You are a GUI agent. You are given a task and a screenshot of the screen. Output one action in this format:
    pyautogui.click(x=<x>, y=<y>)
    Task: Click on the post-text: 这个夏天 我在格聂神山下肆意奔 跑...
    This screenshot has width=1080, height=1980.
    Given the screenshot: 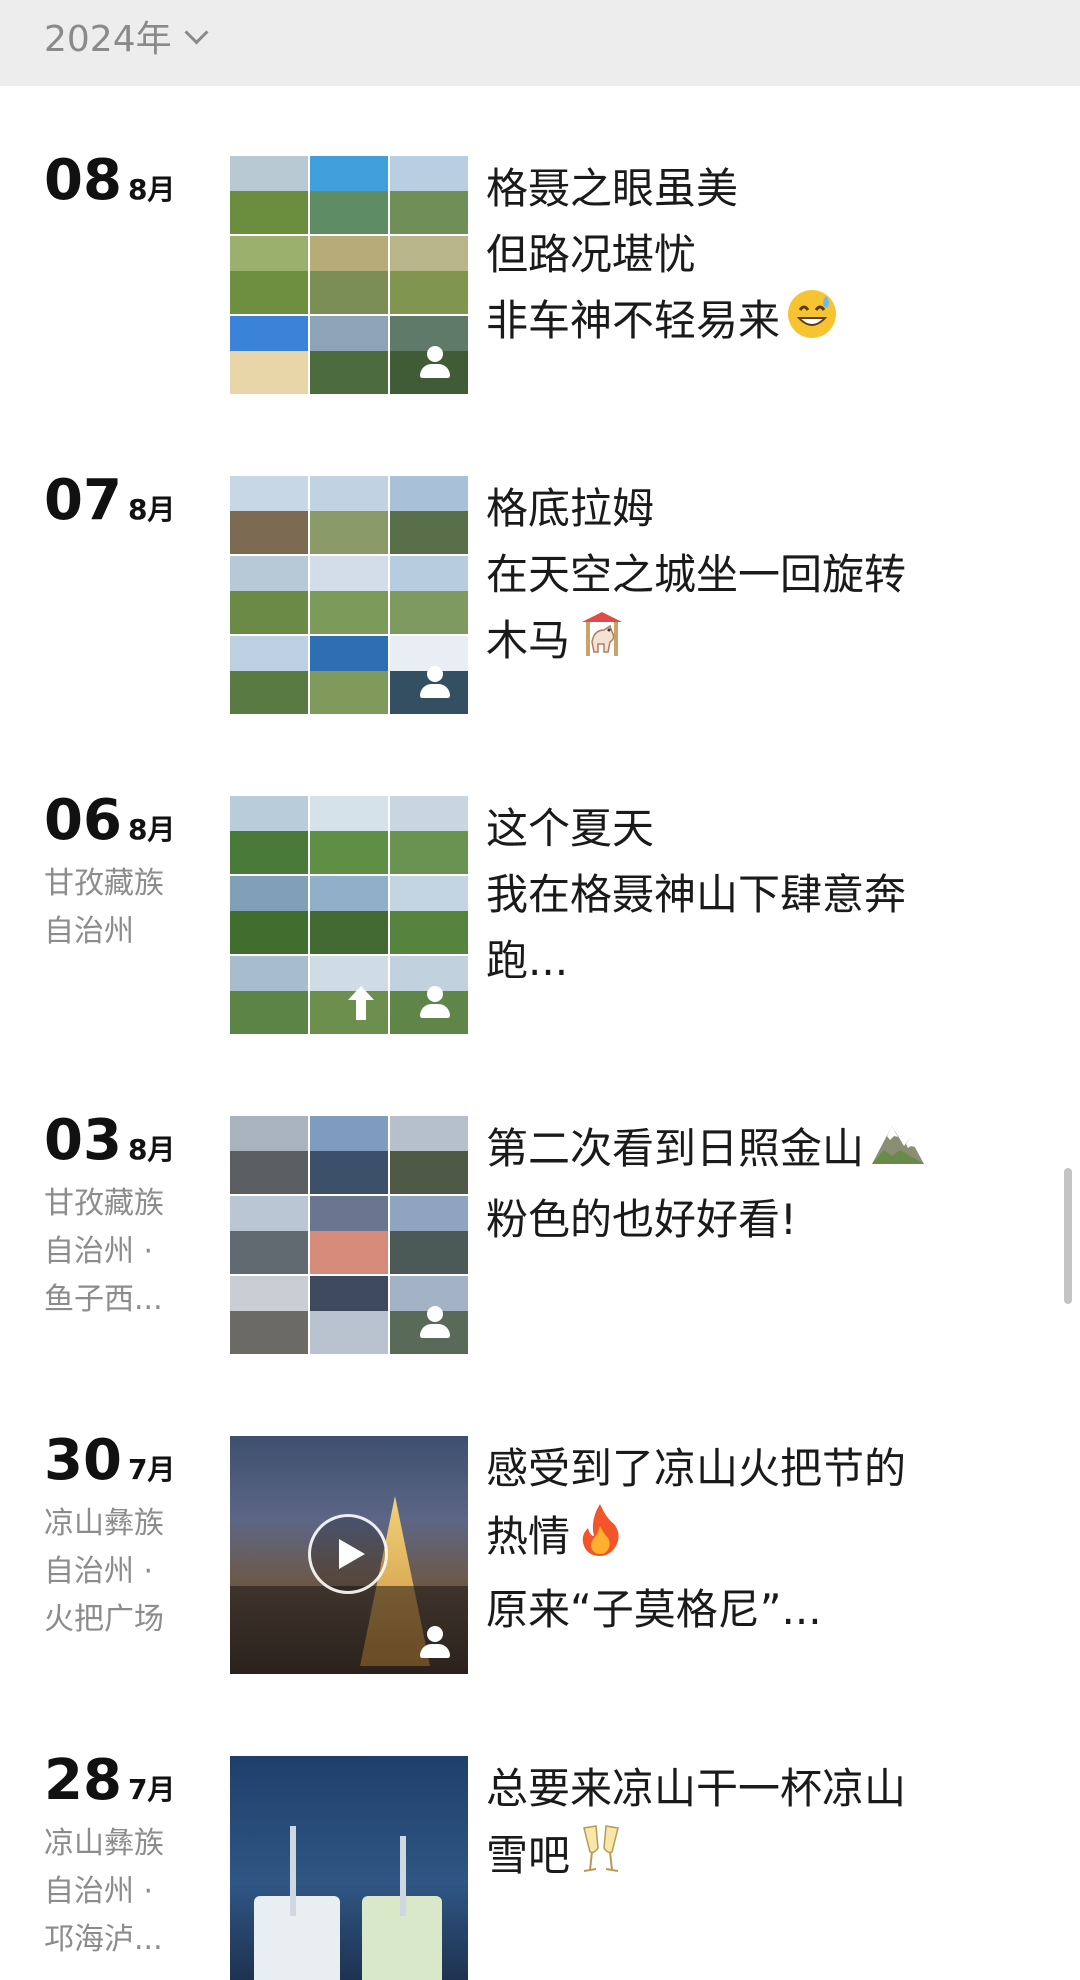 What is the action you would take?
    pyautogui.click(x=746, y=895)
    